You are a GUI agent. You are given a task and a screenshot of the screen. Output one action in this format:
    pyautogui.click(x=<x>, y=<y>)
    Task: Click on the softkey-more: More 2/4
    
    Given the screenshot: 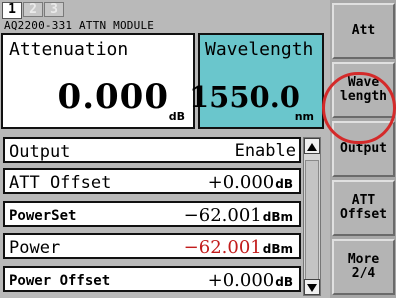 What is the action you would take?
    pyautogui.click(x=363, y=267)
    